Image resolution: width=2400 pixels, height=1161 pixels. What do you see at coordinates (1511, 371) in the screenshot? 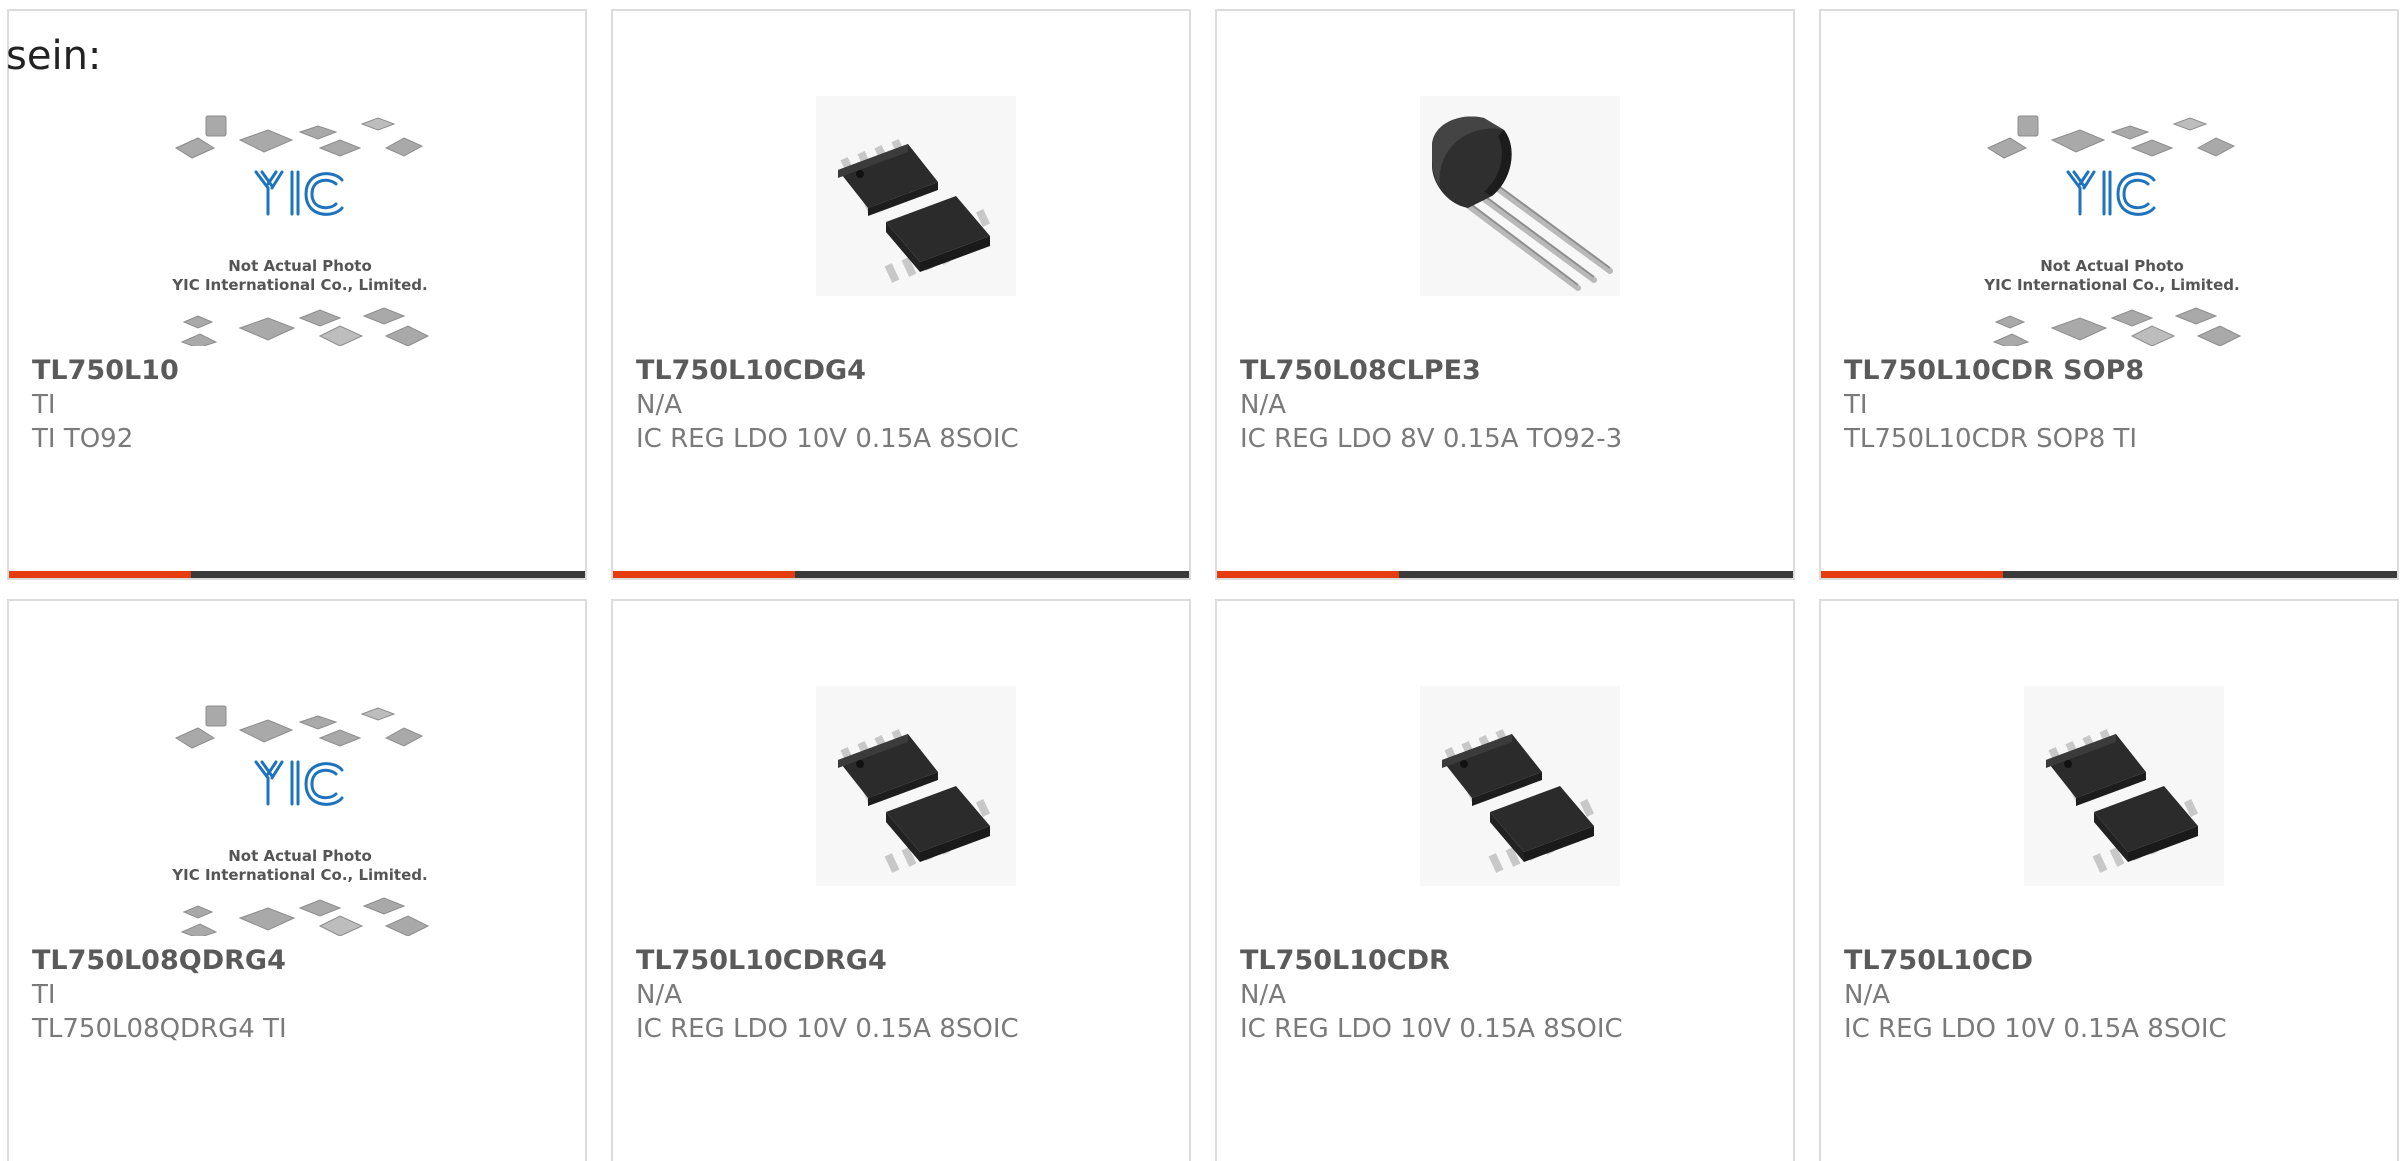
I see `product-part-number: TL750L08CLPE3` at bounding box center [1511, 371].